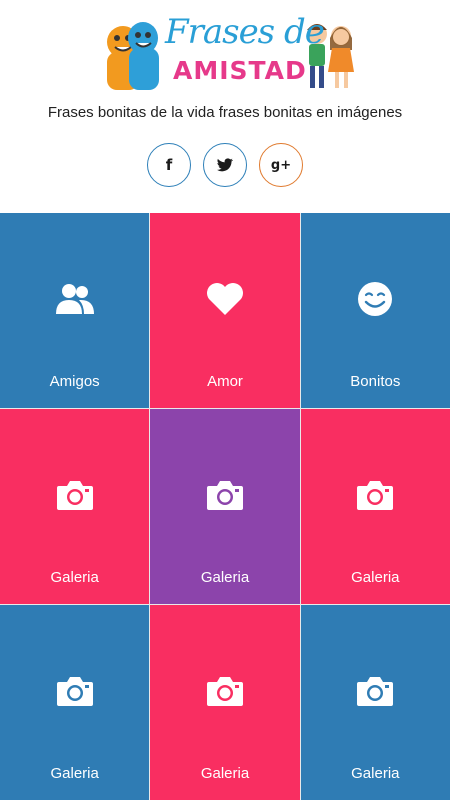  I want to click on social-links: f g+, so click(225, 165).